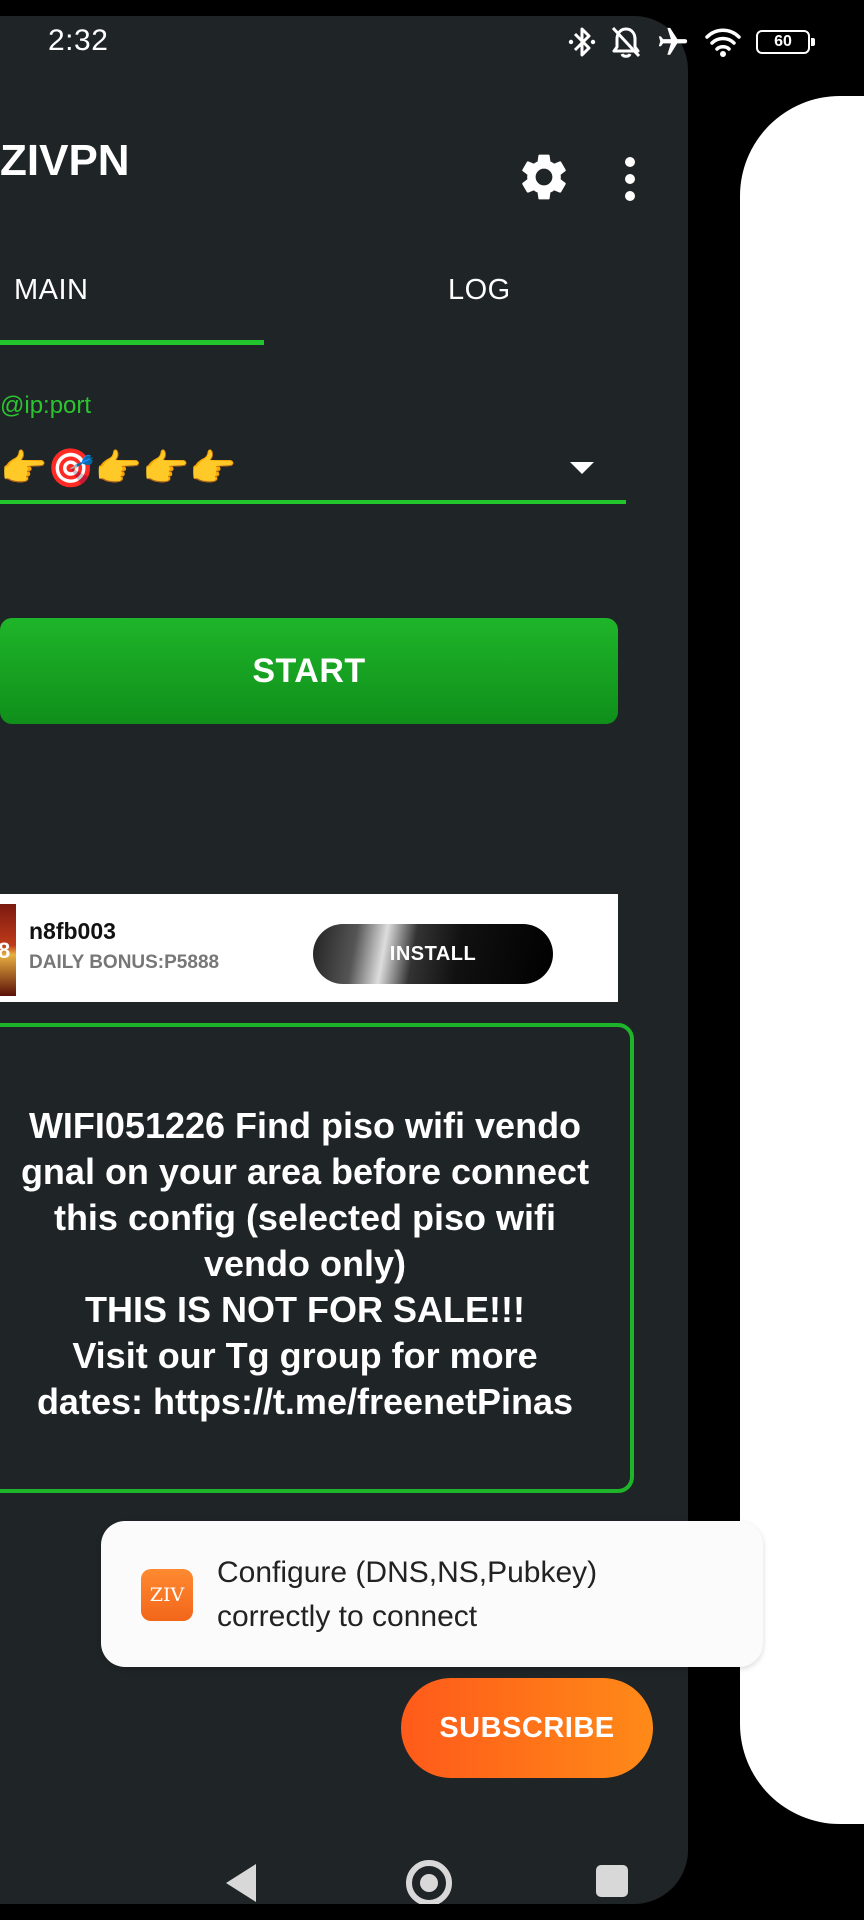  Describe the element at coordinates (785, 42) in the screenshot. I see `battery-icon: 60` at that location.